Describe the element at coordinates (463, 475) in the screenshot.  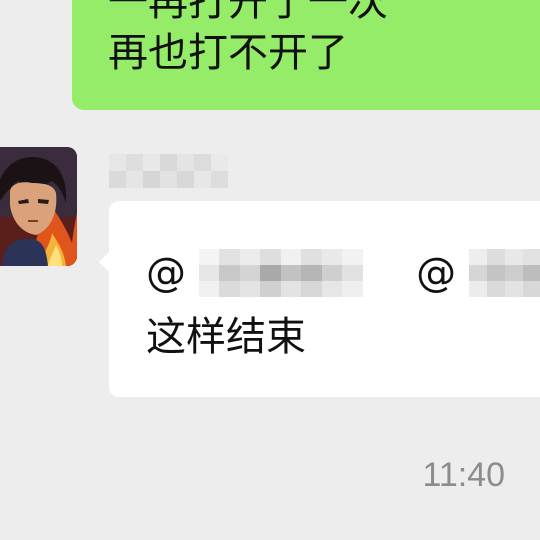
I see `message-timestamp: 11:40` at that location.